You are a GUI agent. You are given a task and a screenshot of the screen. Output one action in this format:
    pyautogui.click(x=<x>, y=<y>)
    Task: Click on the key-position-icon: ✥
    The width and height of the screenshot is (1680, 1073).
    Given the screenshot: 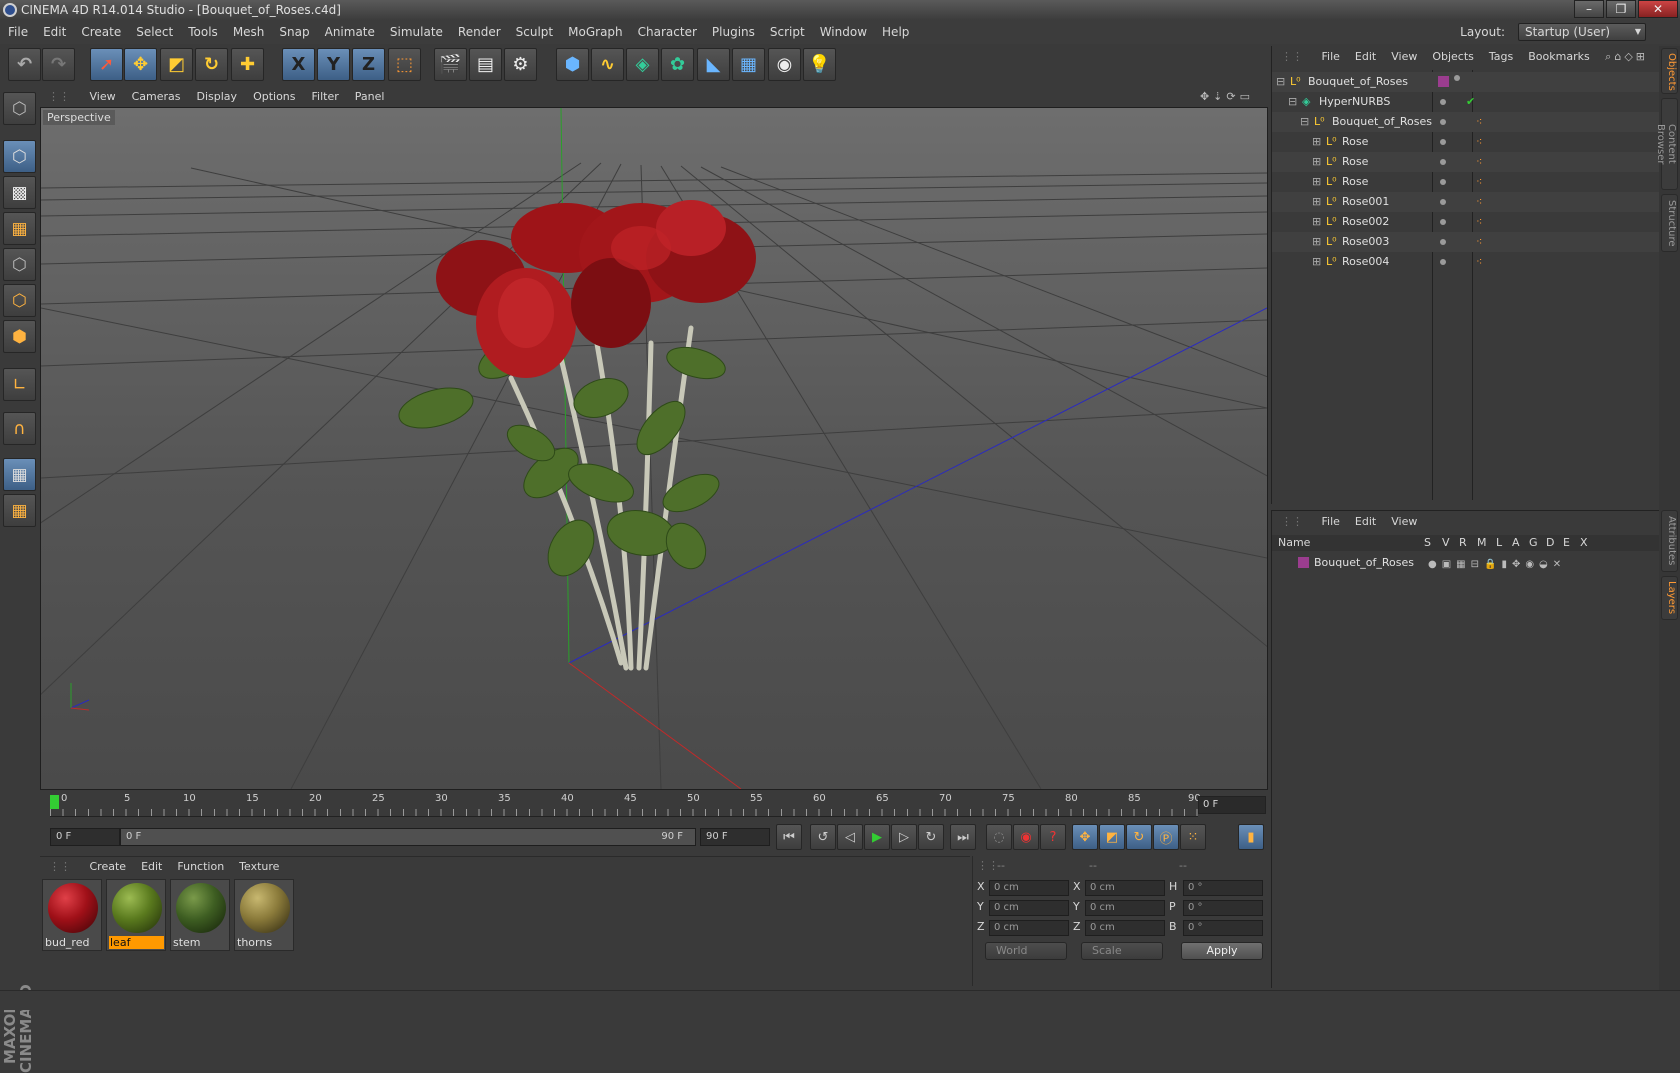 What is the action you would take?
    pyautogui.click(x=1085, y=837)
    